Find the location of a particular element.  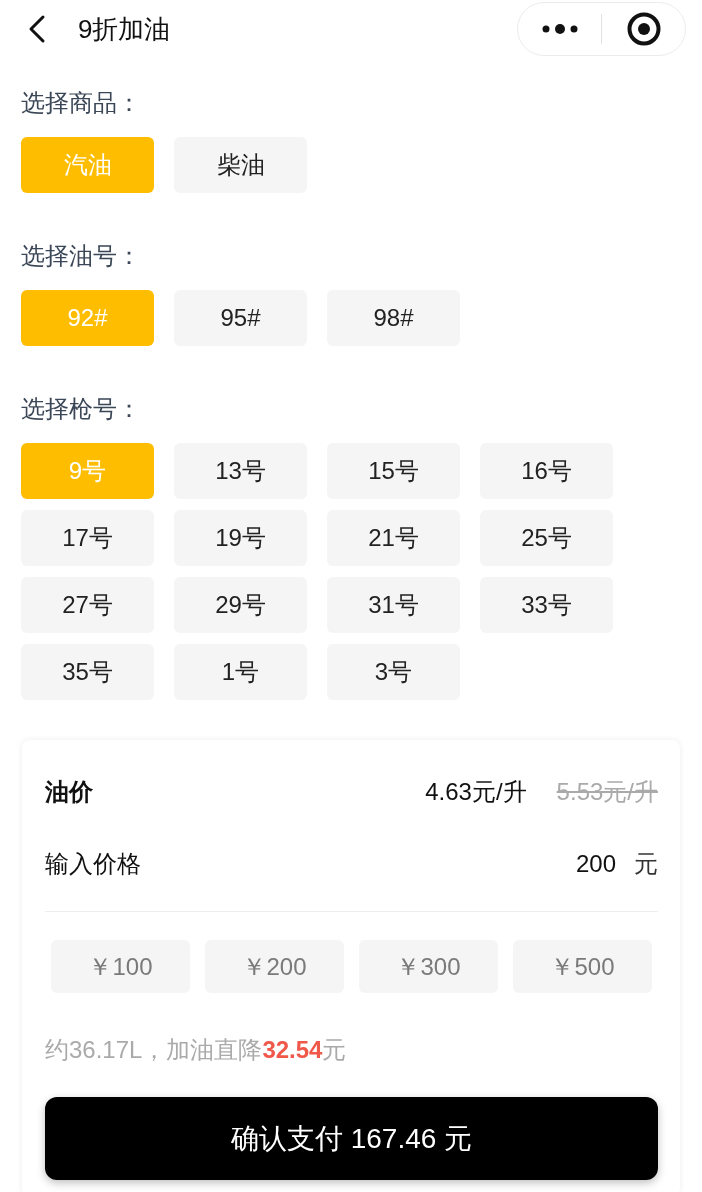

amount-label: 输入价格 is located at coordinates (93, 864).